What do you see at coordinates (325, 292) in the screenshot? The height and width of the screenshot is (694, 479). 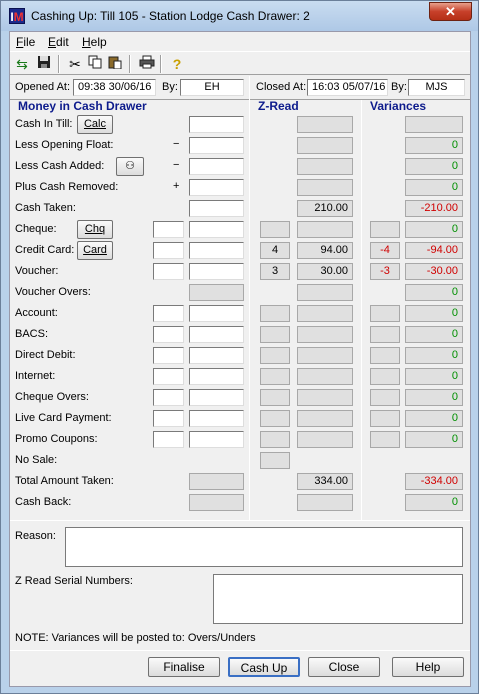 I see `voucher-overs-zread-value` at bounding box center [325, 292].